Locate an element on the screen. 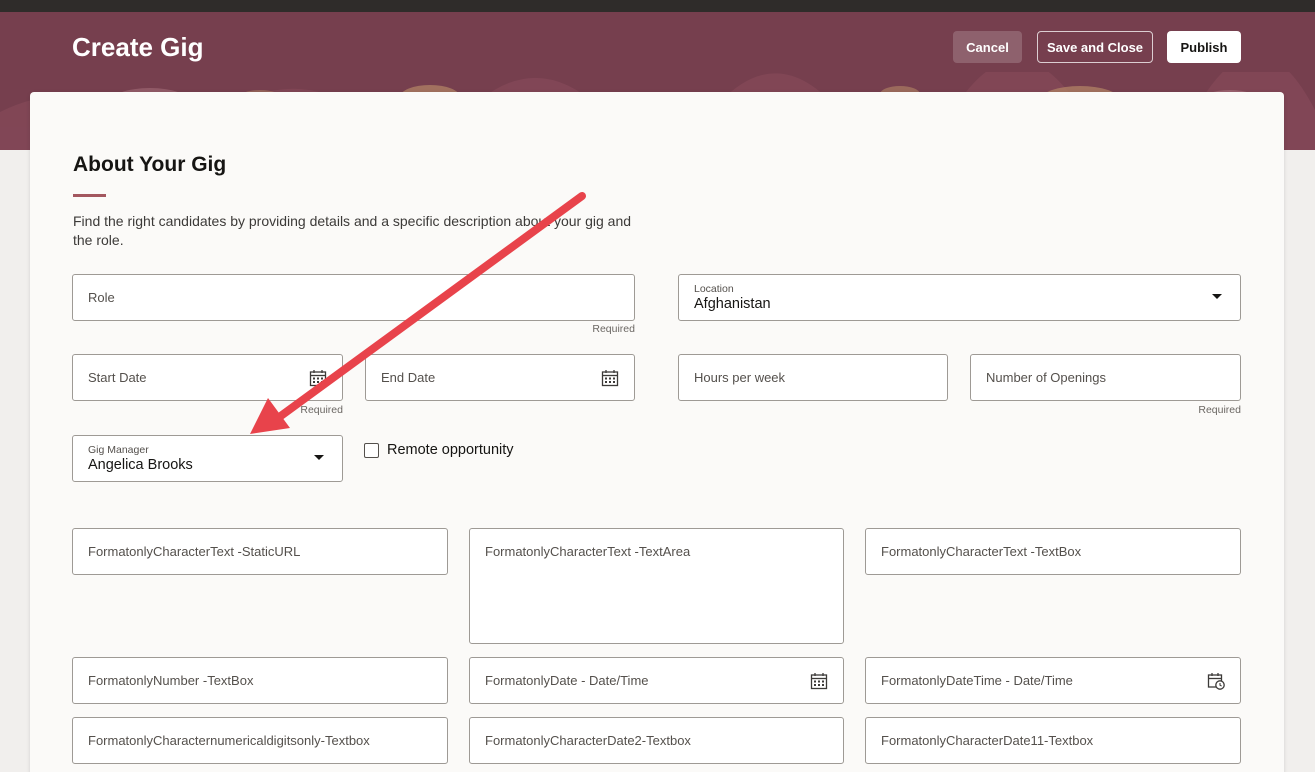 The width and height of the screenshot is (1315, 772). date11-input: FormatonlyCharacterDate11-Textbox is located at coordinates (1053, 740).